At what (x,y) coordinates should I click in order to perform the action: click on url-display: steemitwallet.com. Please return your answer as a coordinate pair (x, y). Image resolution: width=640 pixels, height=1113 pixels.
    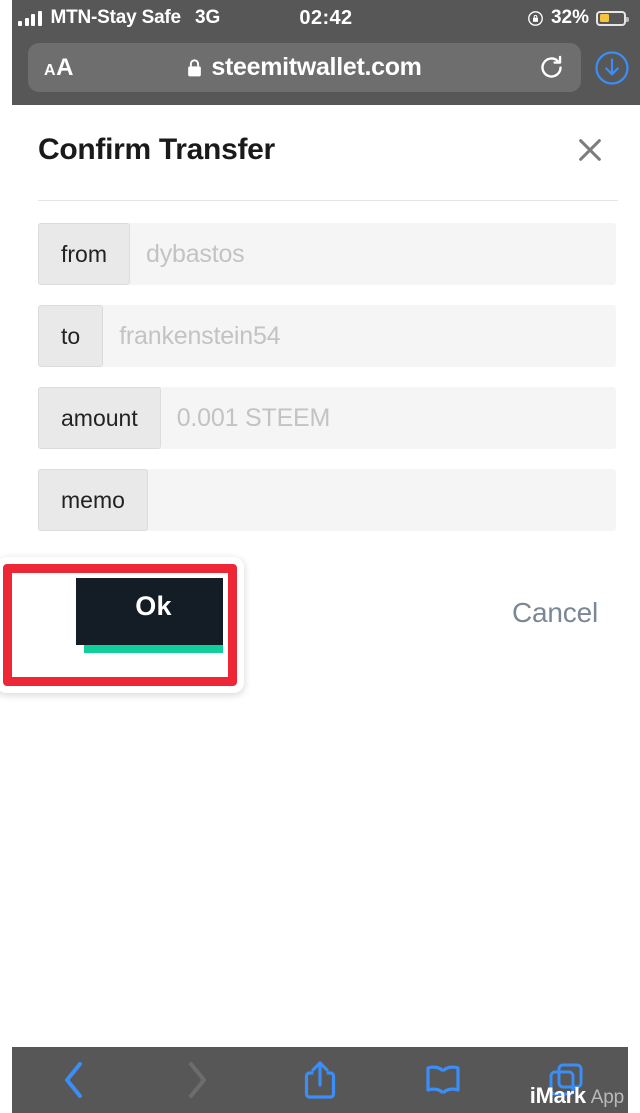
    Looking at the image, I should click on (304, 67).